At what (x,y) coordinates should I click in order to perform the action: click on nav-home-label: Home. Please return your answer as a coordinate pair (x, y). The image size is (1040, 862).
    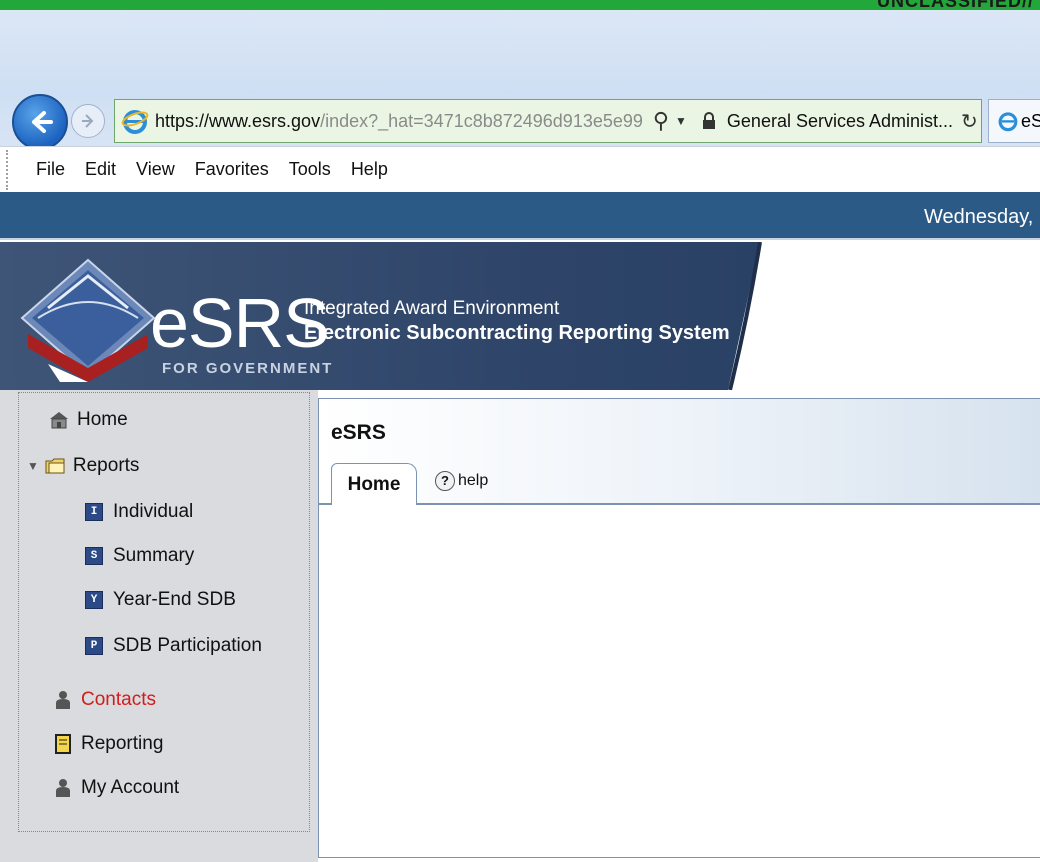
    Looking at the image, I should click on (102, 419).